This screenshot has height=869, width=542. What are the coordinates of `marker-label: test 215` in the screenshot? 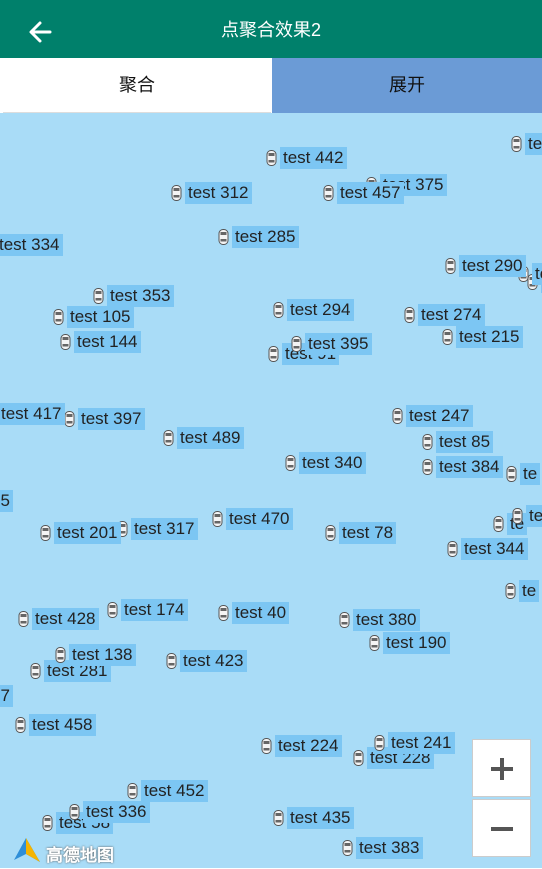 It's located at (489, 337).